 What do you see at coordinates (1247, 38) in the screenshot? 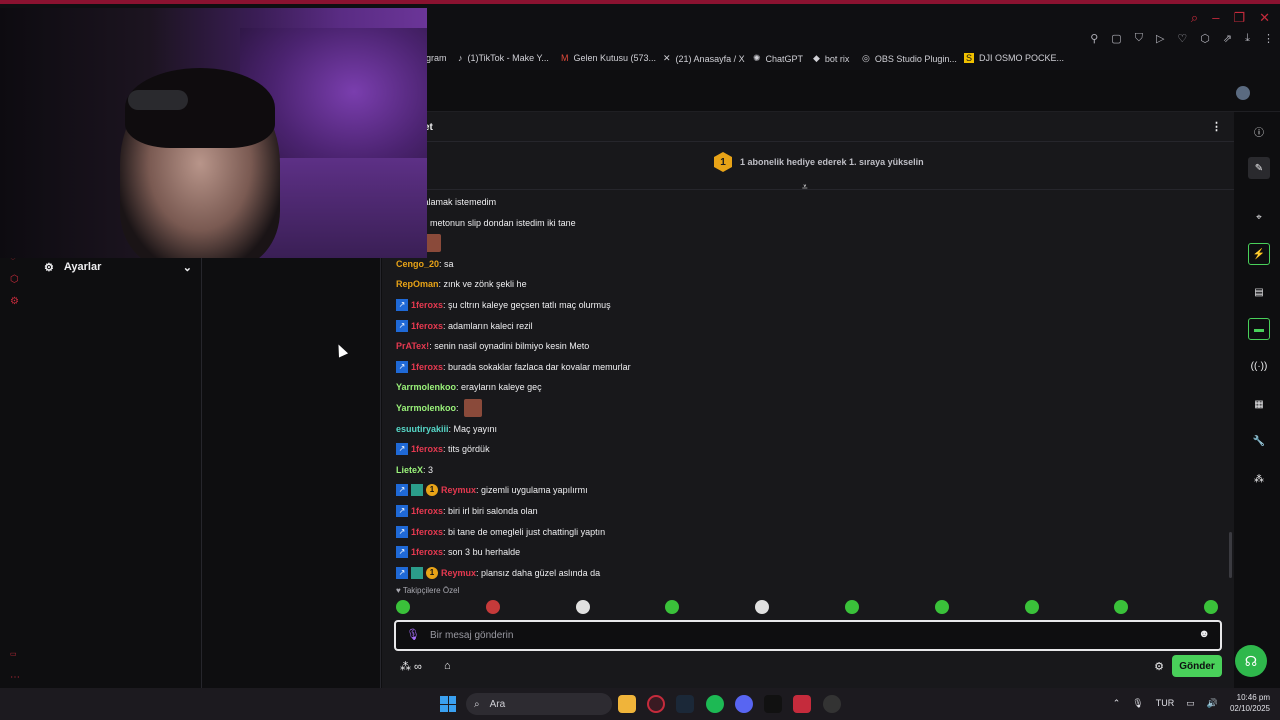
I see `download-icon: ⤓` at bounding box center [1247, 38].